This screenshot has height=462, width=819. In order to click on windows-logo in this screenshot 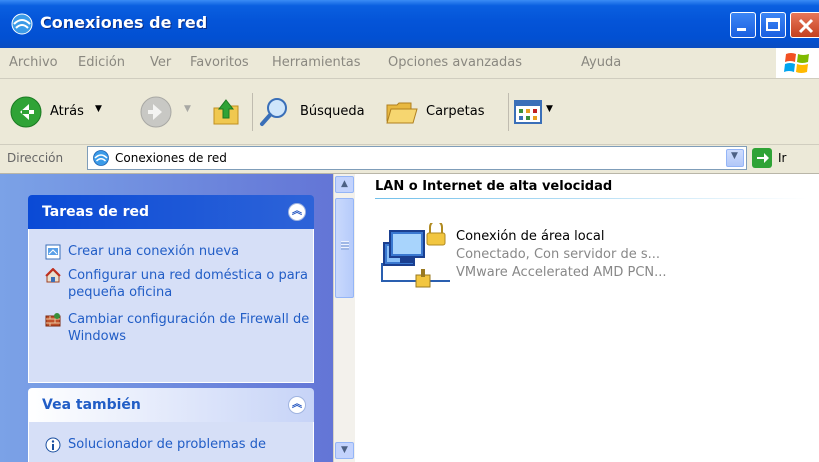, I will do `click(797, 63)`.